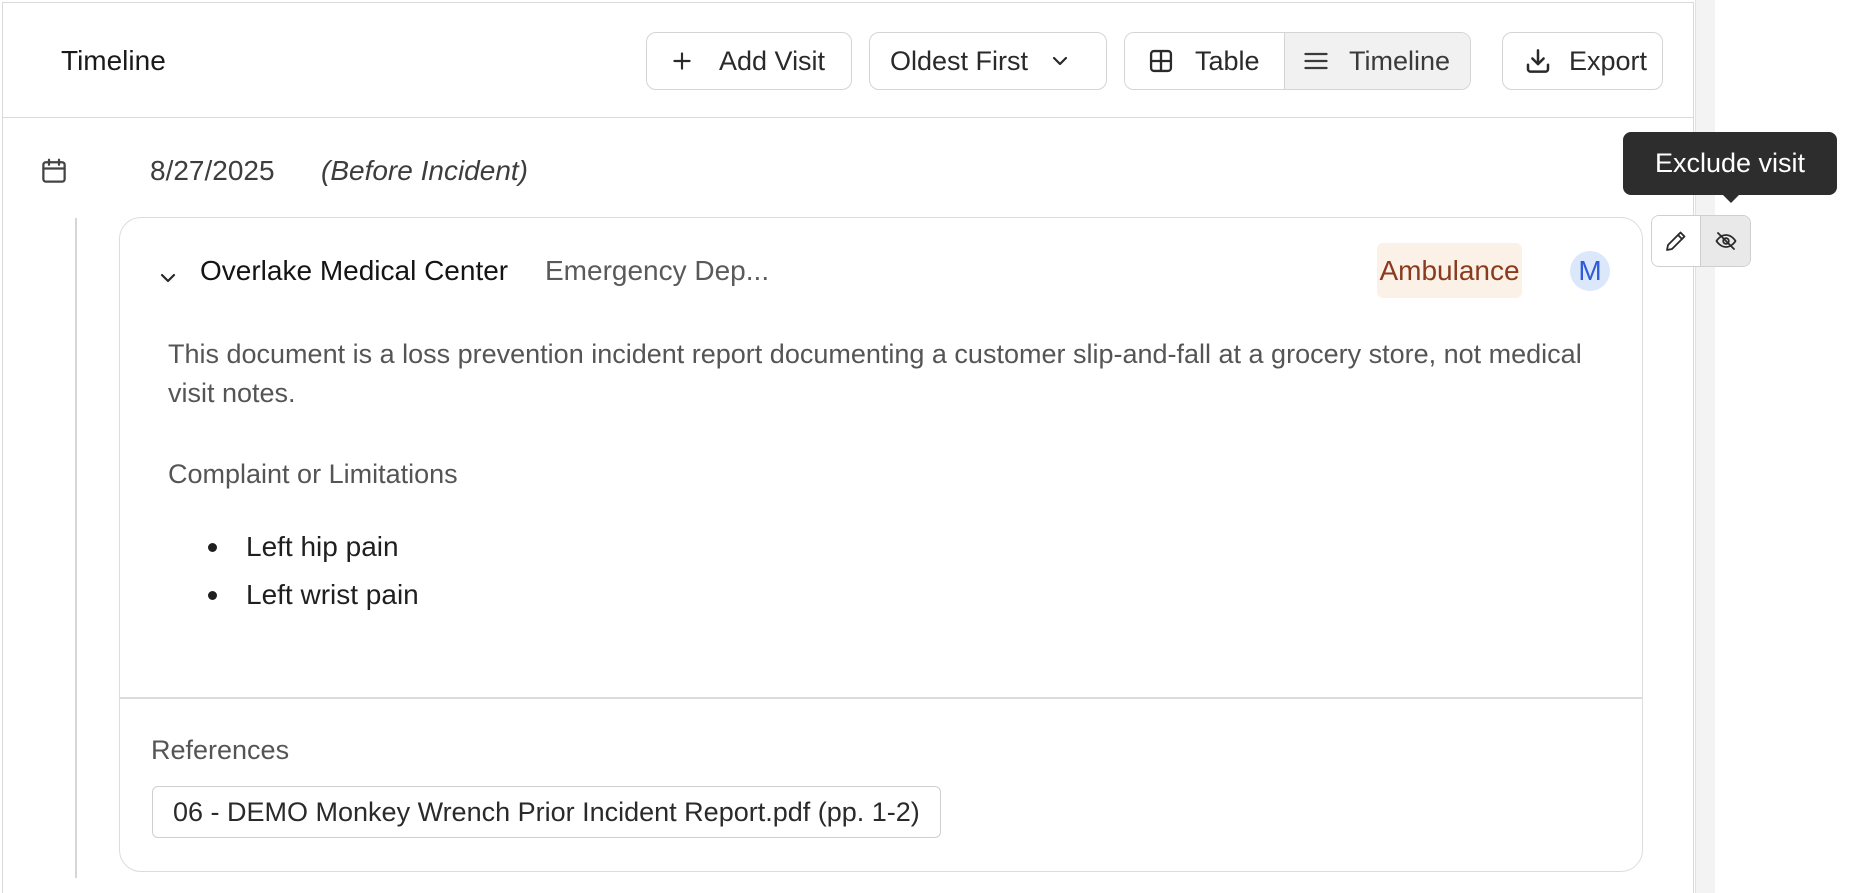 Image resolution: width=1858 pixels, height=893 pixels. I want to click on download-icon, so click(1538, 61).